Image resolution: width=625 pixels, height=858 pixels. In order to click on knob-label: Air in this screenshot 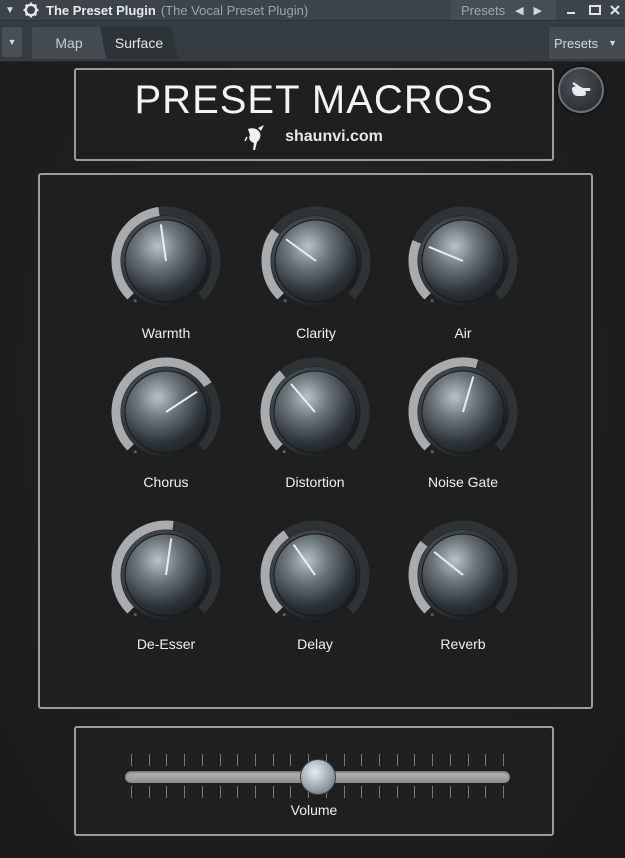, I will do `click(463, 333)`.